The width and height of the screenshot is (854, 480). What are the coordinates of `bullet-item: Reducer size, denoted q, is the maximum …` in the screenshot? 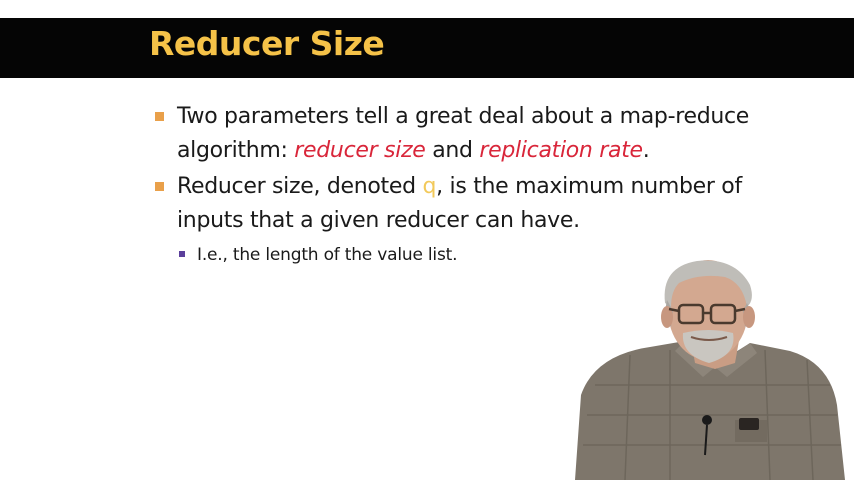 It's located at (455, 204).